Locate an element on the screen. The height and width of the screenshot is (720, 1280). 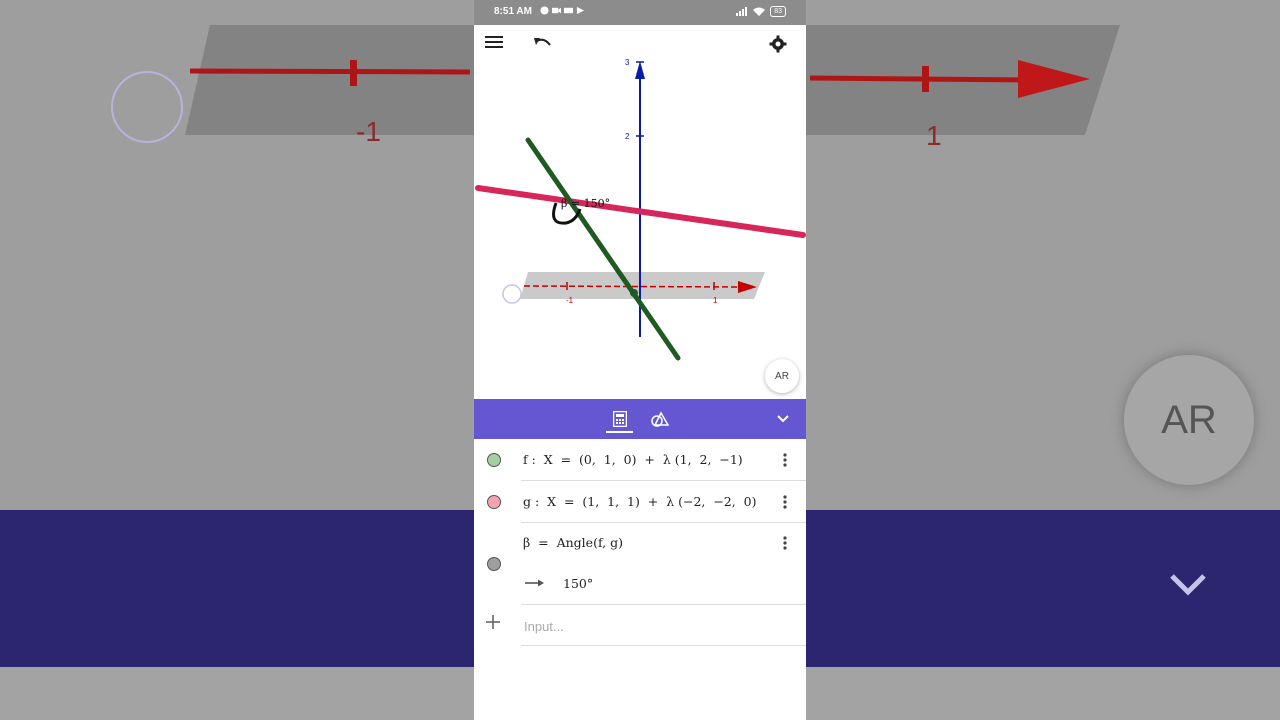
tab-algebra is located at coordinates (620, 419).